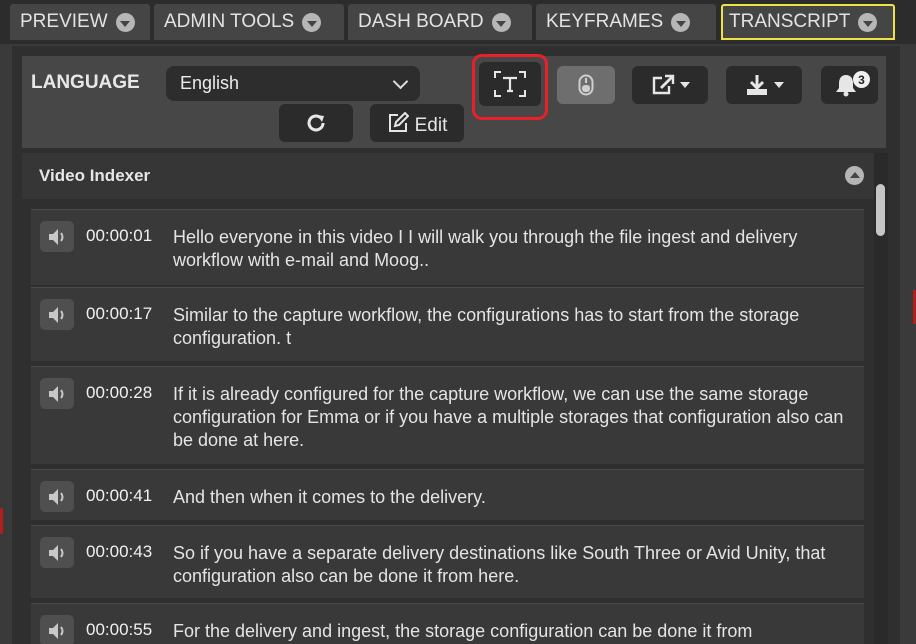 This screenshot has height=644, width=916. I want to click on timestamp: 00:00:17, so click(119, 314).